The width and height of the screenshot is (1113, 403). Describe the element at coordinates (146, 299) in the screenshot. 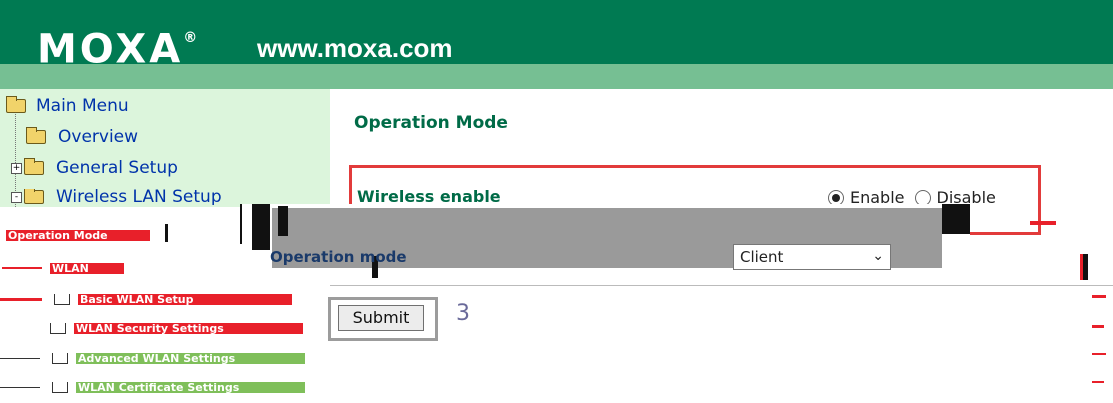

I see `sidebar-item-basic-wlan: Basic WLAN Setup` at that location.